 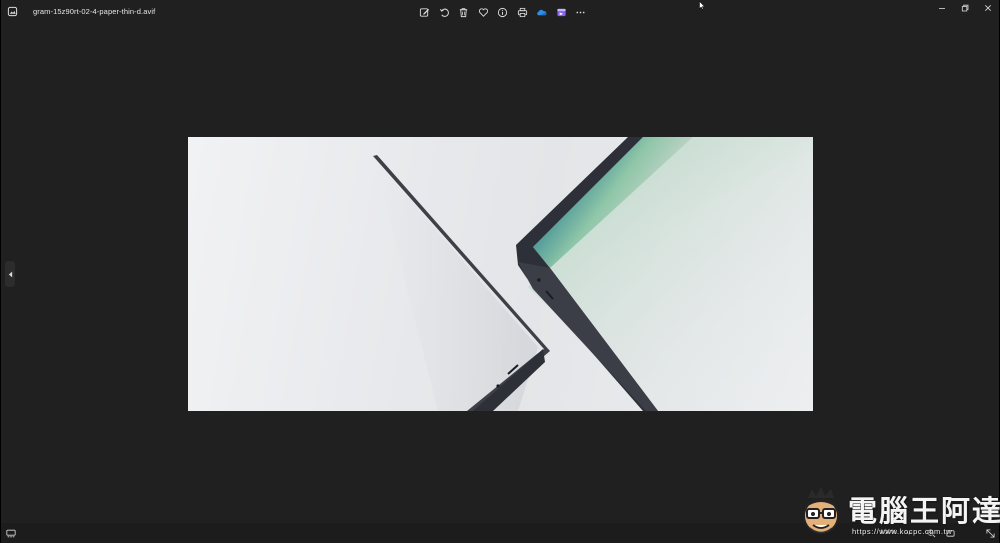 I want to click on info-icon, so click(x=503, y=12).